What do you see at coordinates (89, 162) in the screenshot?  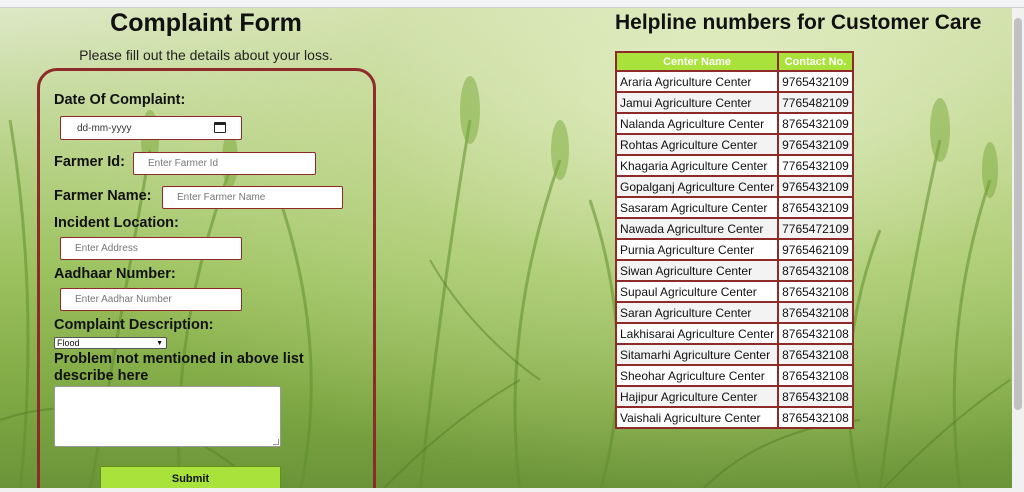 I see `farmer-id-label: Farmer Id:` at bounding box center [89, 162].